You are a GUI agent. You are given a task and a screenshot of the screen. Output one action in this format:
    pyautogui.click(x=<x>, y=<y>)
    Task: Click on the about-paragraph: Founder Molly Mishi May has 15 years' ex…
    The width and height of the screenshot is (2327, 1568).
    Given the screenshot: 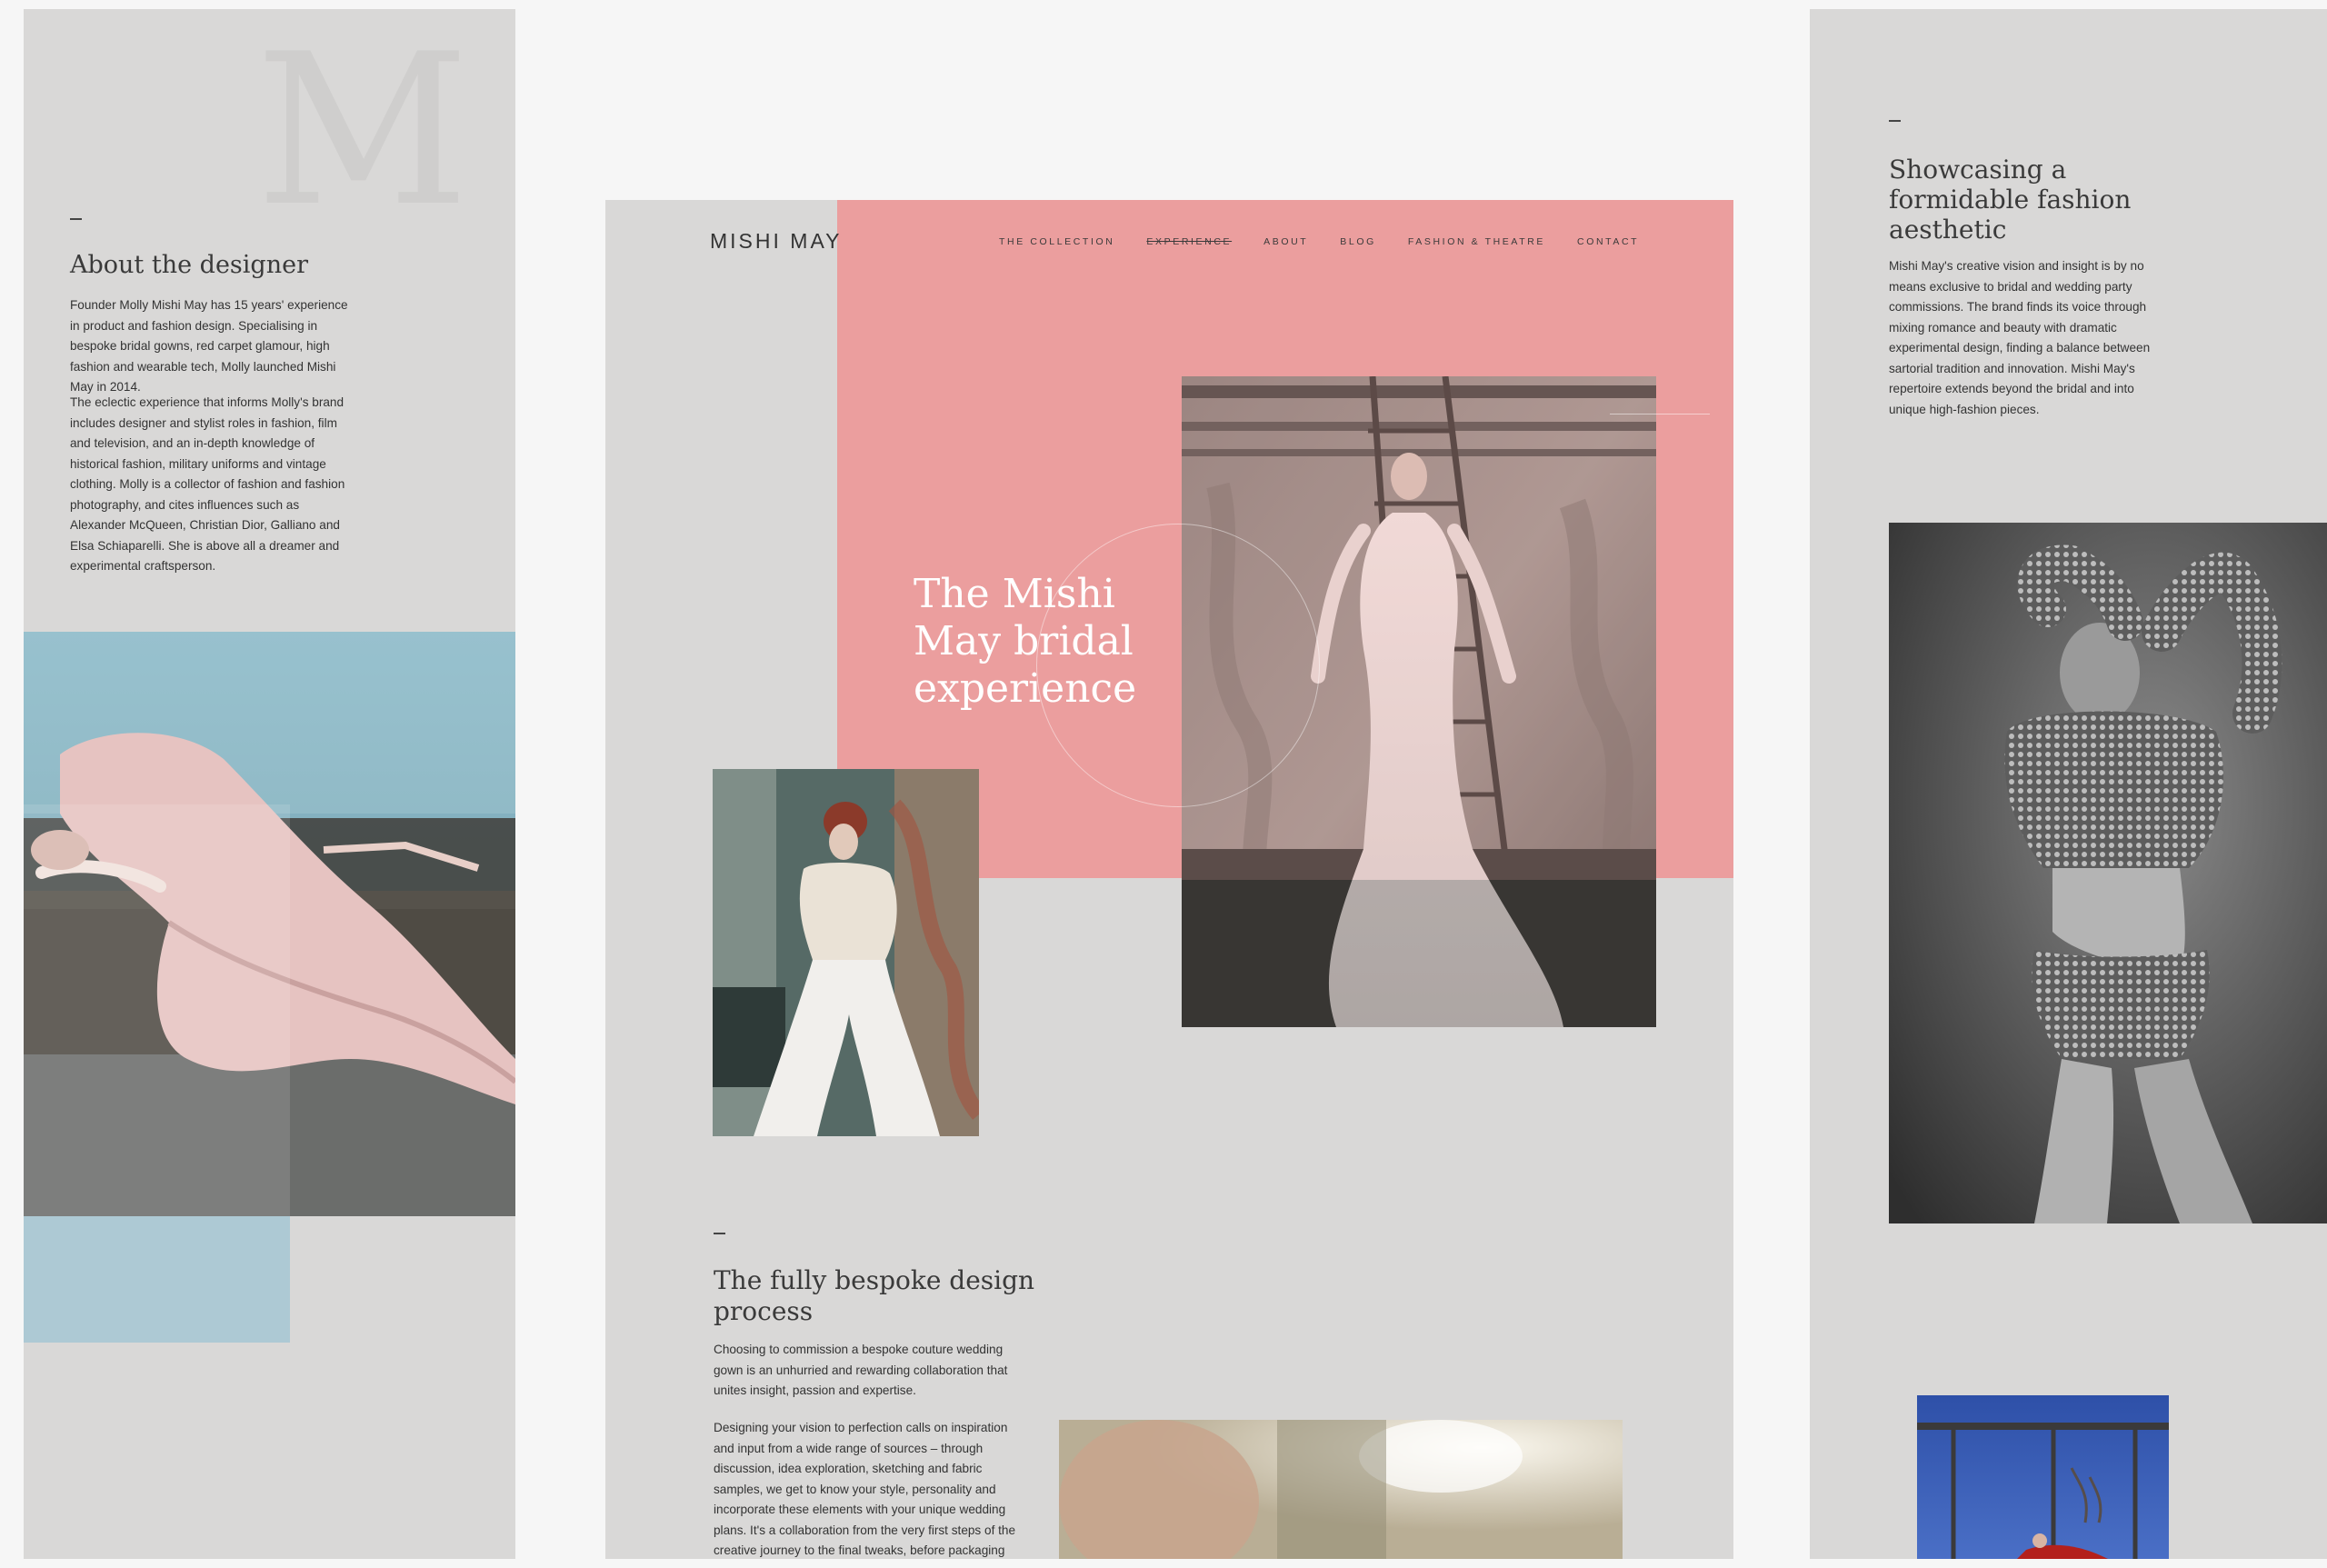 What is the action you would take?
    pyautogui.click(x=209, y=346)
    